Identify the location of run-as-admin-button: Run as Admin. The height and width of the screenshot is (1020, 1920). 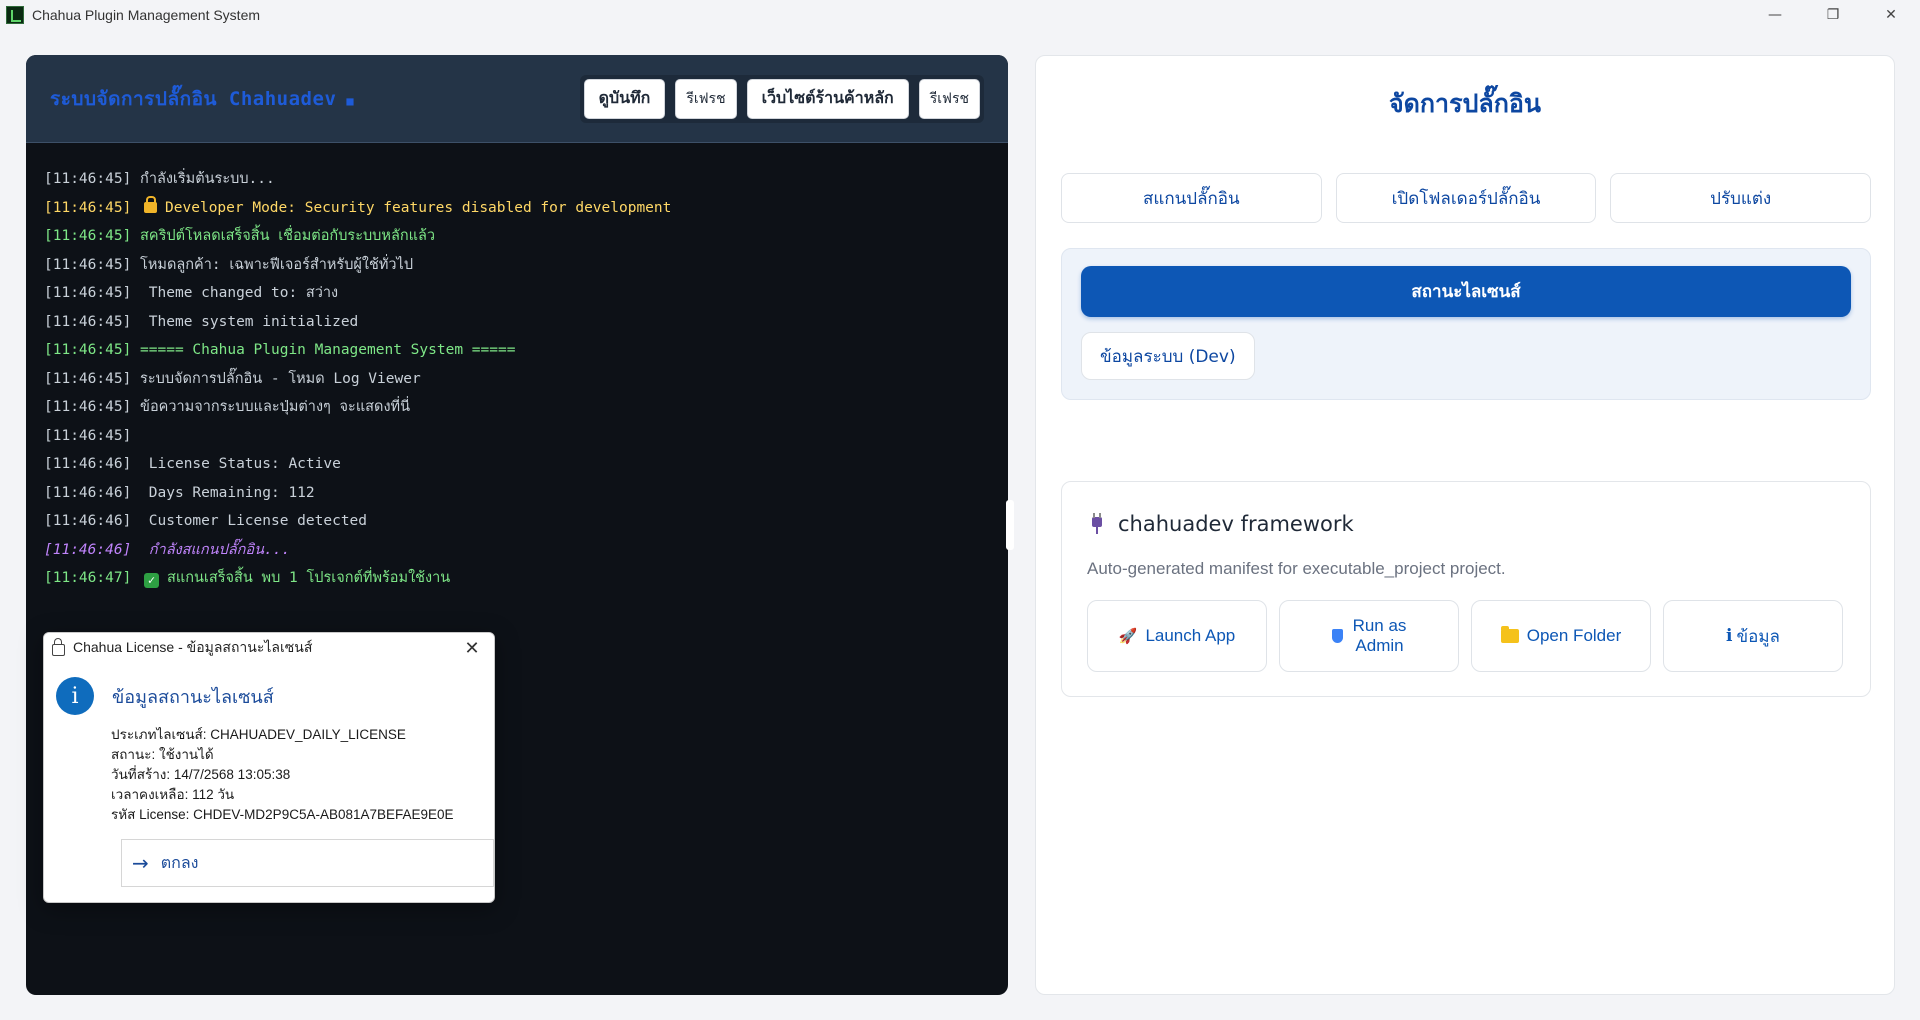
(1369, 636).